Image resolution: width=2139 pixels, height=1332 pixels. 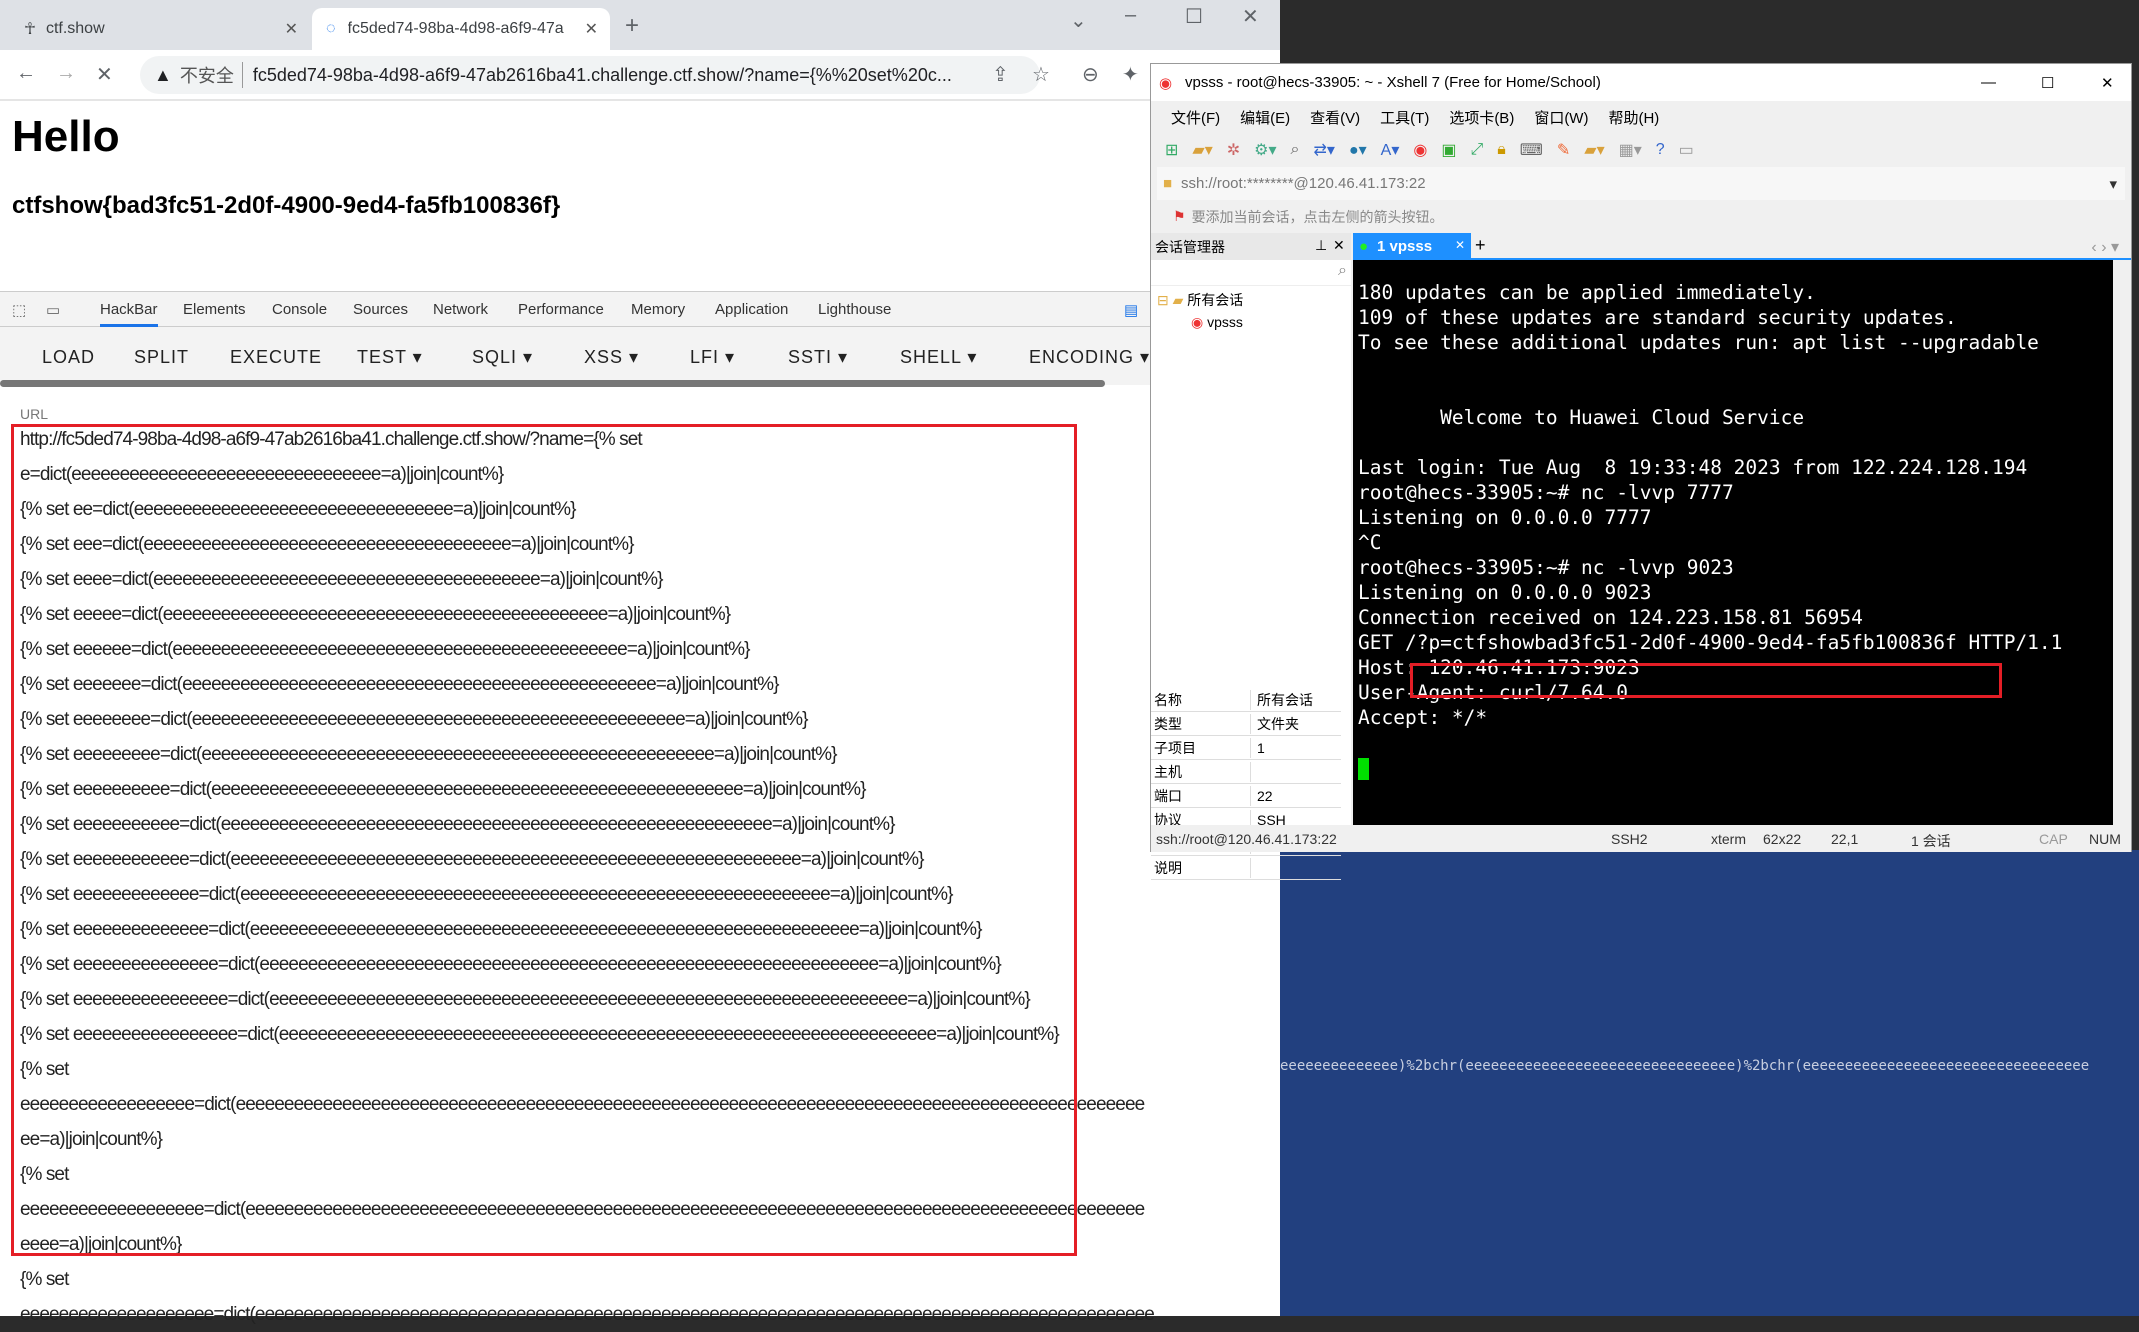 I want to click on puzzle-icon: ✦, so click(x=1130, y=74).